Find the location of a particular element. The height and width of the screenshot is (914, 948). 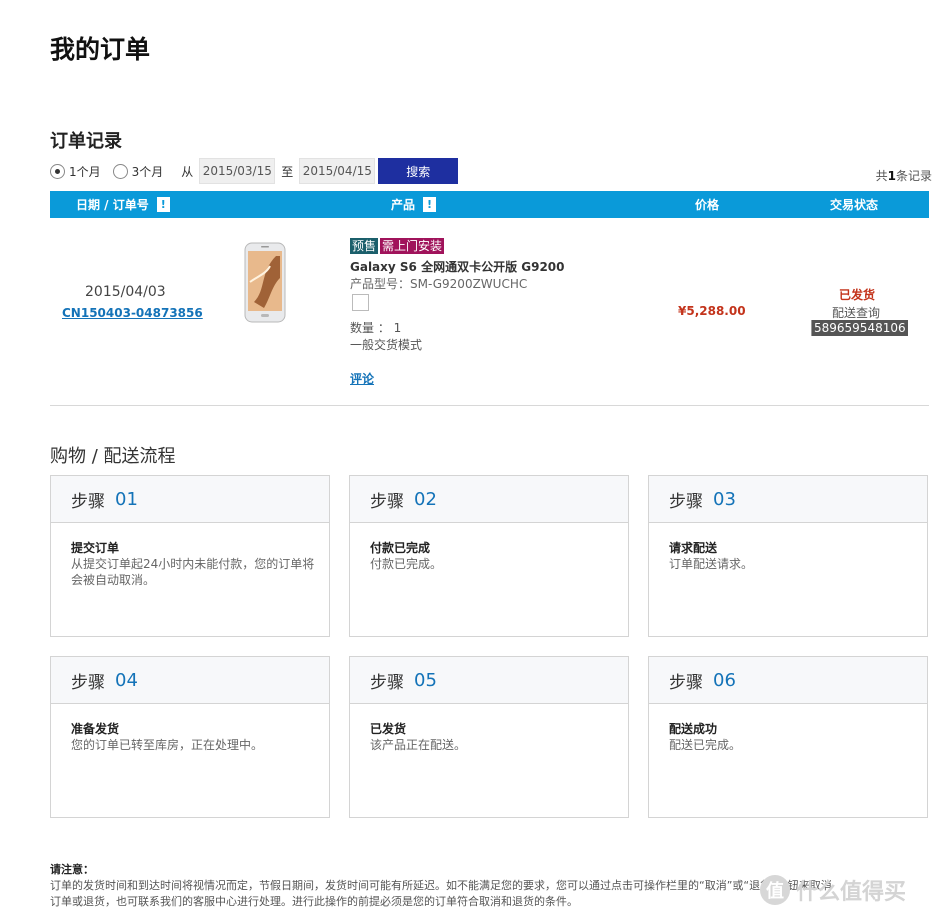

page-title: 我的订单 is located at coordinates (100, 49).